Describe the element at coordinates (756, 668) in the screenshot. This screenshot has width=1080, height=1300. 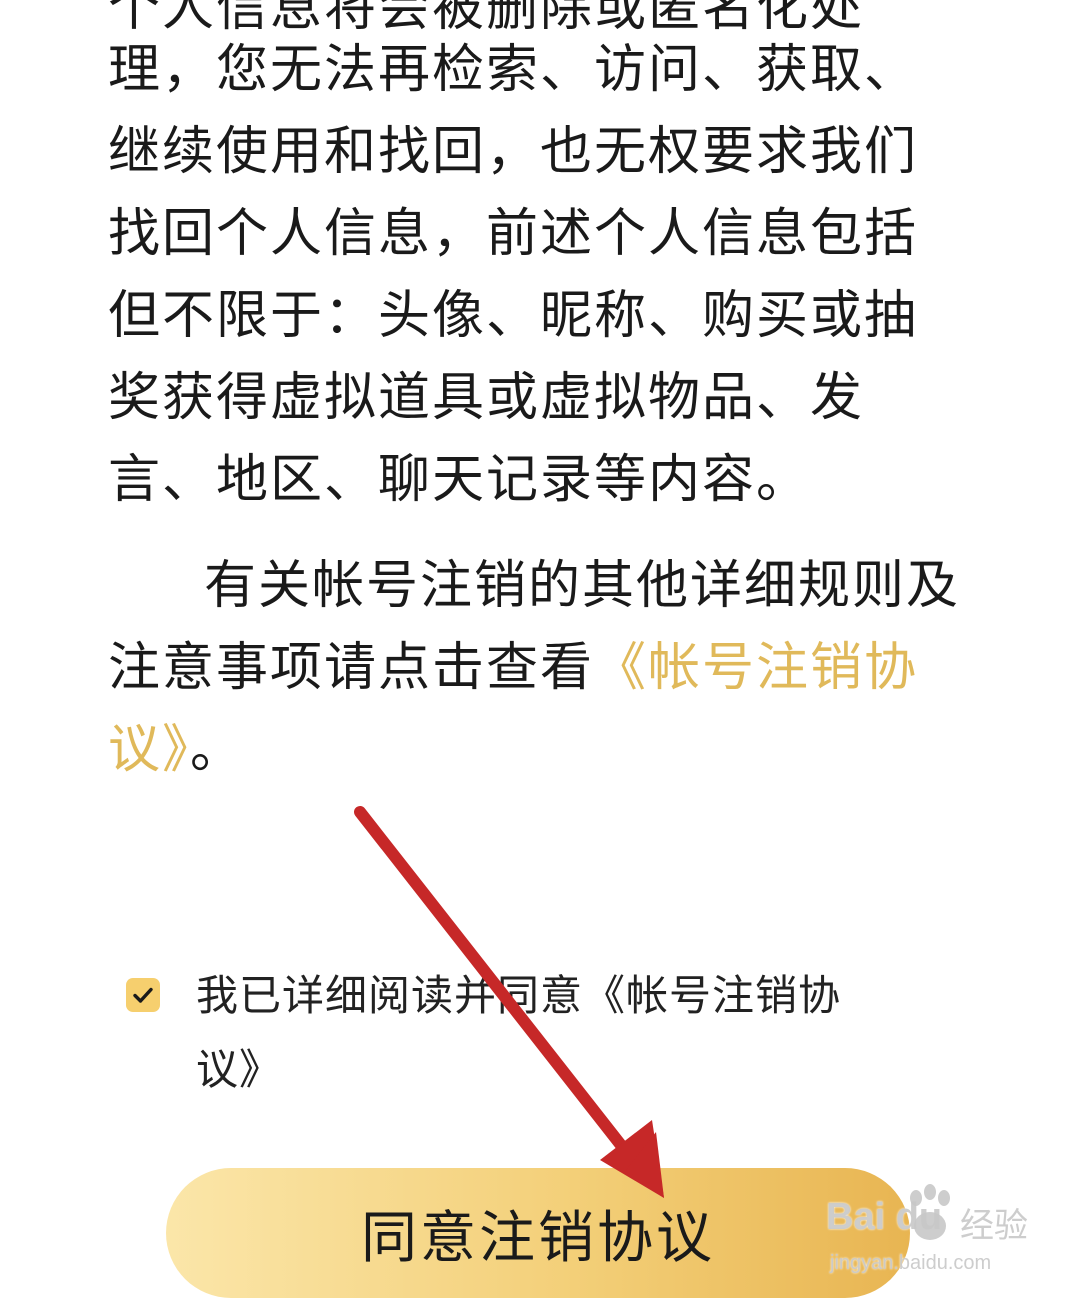
I see `agreement-link: 《帐号注销协` at that location.